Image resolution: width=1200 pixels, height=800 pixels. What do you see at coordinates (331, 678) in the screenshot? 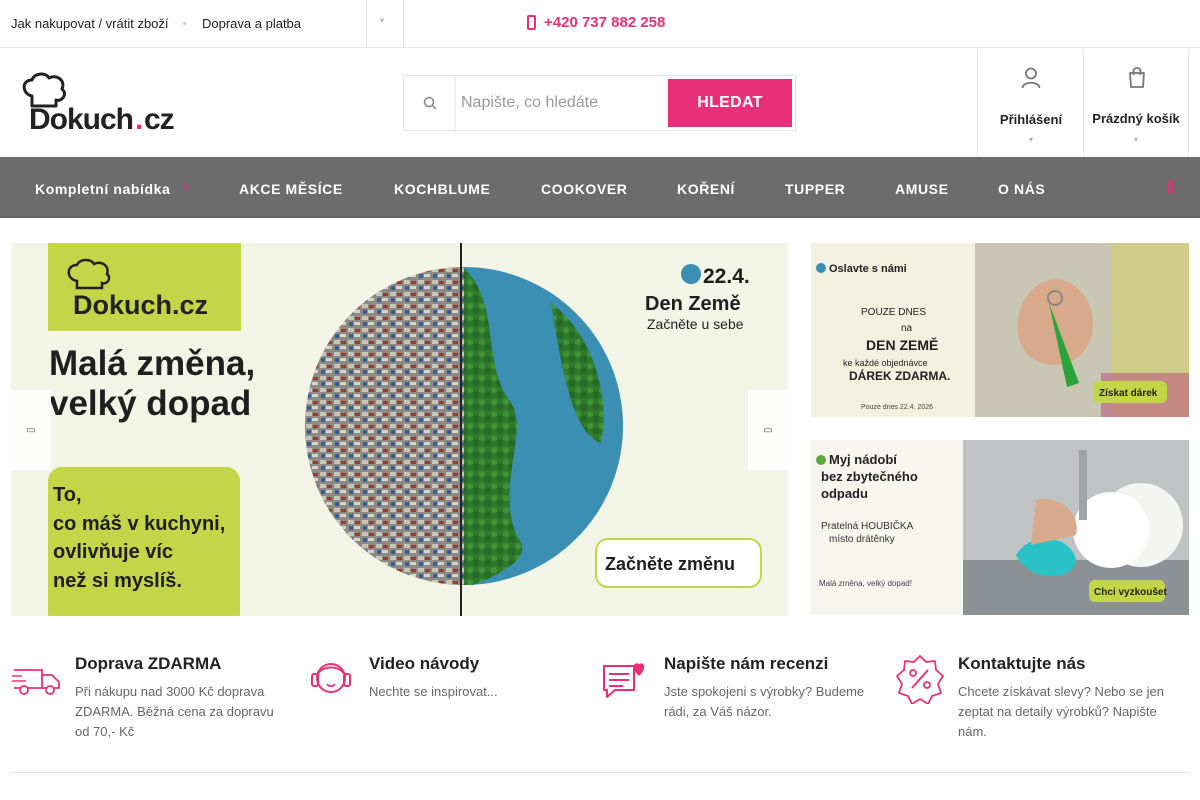
I see `headset-icon` at bounding box center [331, 678].